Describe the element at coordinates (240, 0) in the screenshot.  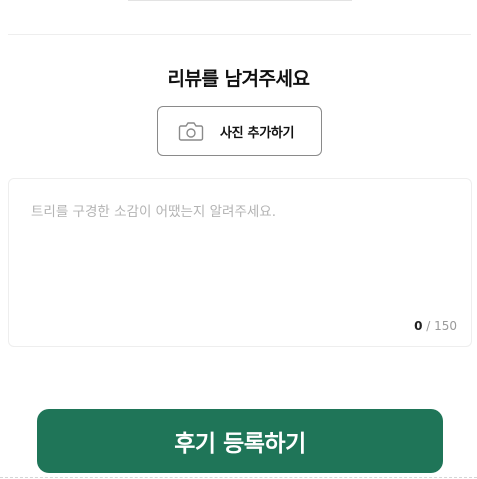
I see `top-divider-stub` at that location.